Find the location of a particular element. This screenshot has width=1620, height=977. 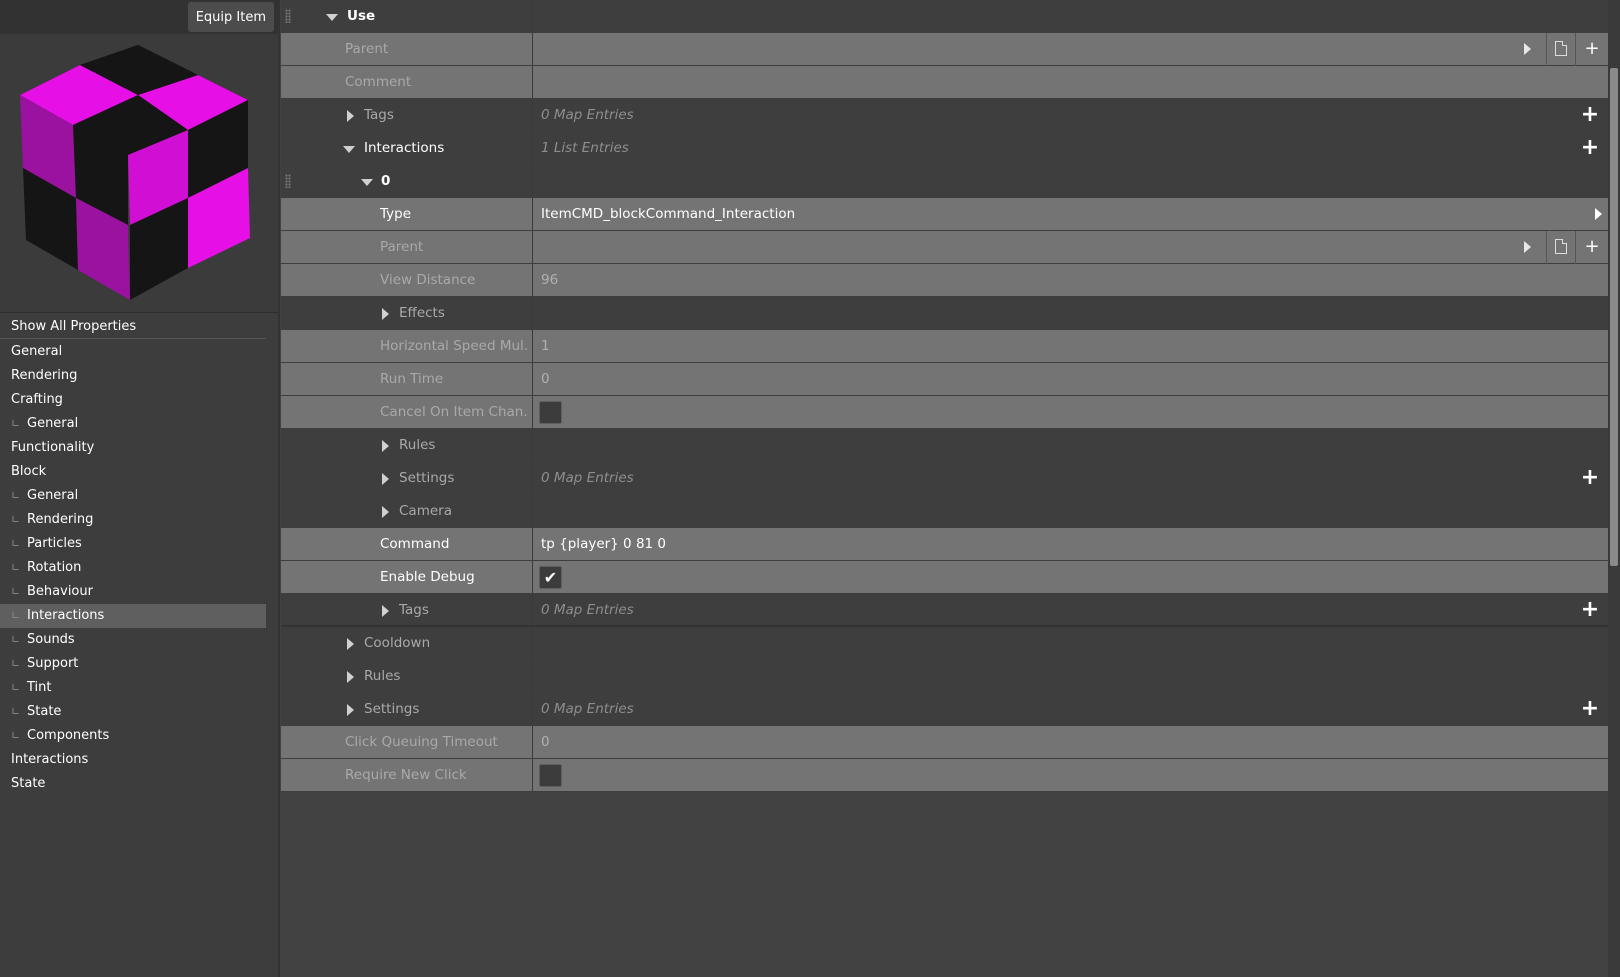

nav-item-interactions: ∟ Interactions is located at coordinates (133, 616).